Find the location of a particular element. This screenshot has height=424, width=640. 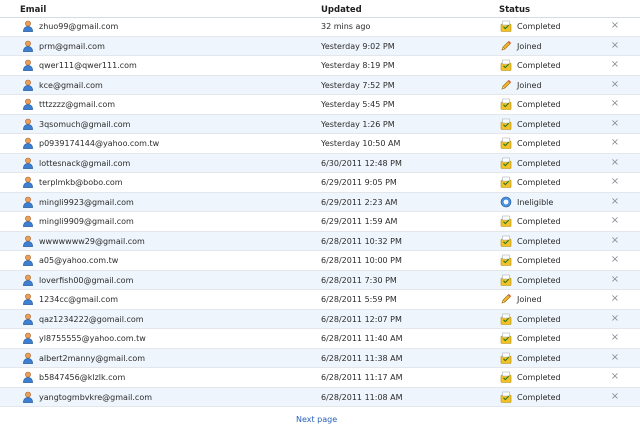

email-cell: qwer111@qwer111.com is located at coordinates (88, 65).